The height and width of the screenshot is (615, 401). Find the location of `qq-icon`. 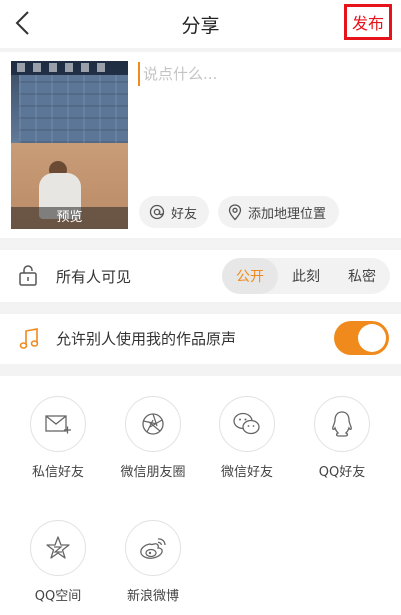

qq-icon is located at coordinates (342, 424).